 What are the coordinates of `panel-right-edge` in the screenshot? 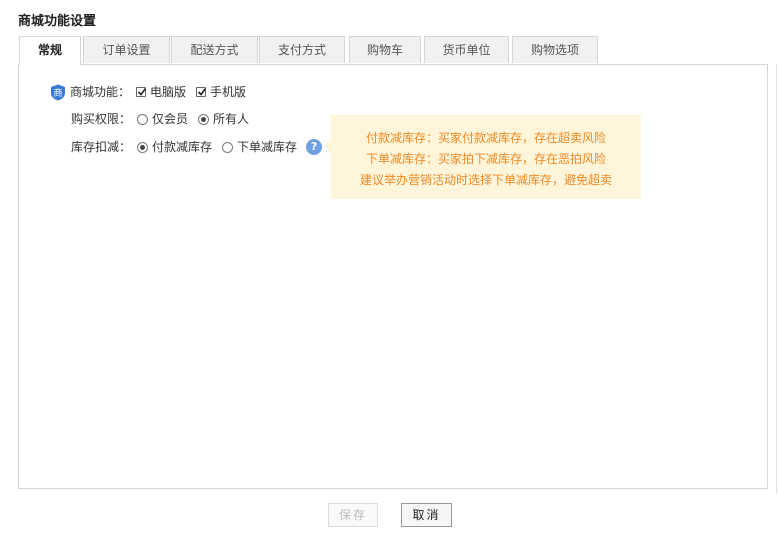 It's located at (776, 279).